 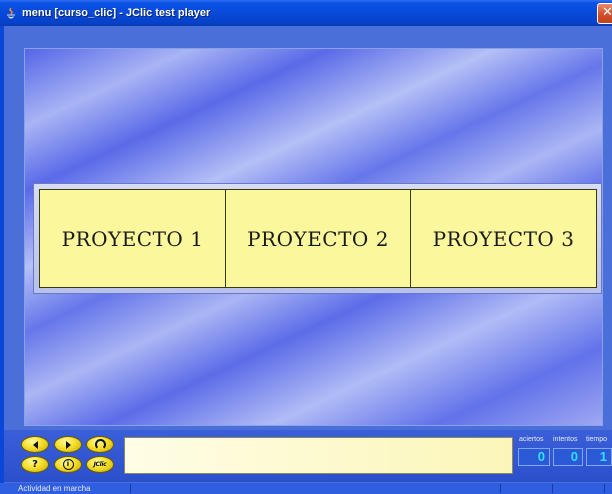 I want to click on arrow-left-icon, so click(x=35, y=444).